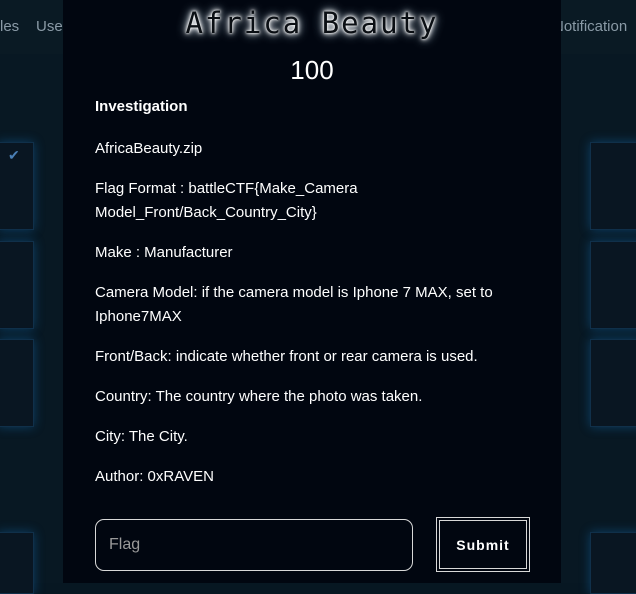 This screenshot has width=636, height=594. Describe the element at coordinates (14, 155) in the screenshot. I see `checkmark-icon: ✔` at that location.